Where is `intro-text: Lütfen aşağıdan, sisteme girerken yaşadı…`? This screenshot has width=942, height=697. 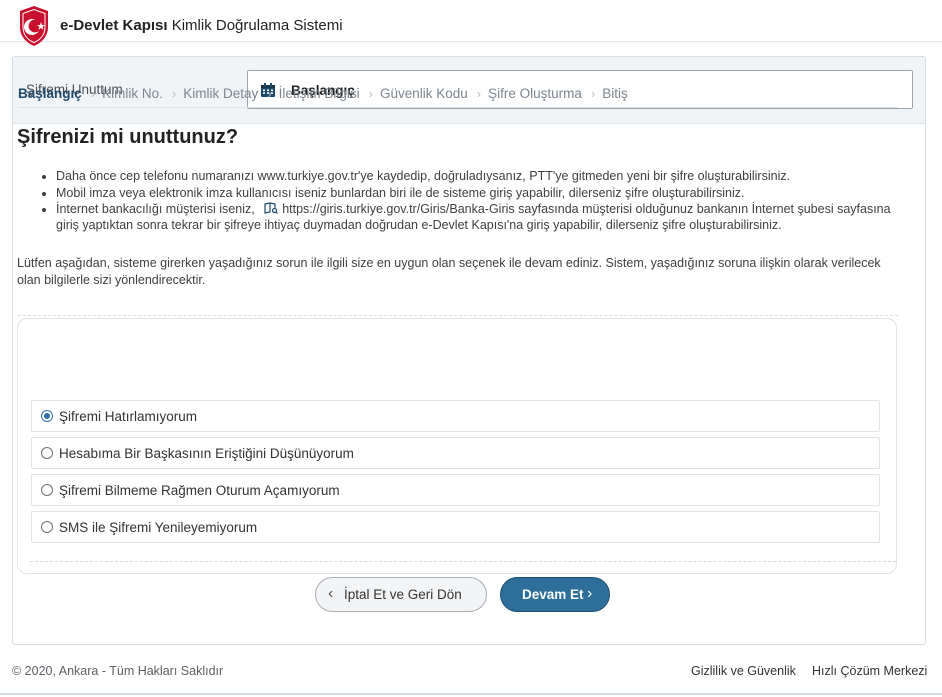
intro-text: Lütfen aşağıdan, sisteme girerken yaşadı… is located at coordinates (449, 271).